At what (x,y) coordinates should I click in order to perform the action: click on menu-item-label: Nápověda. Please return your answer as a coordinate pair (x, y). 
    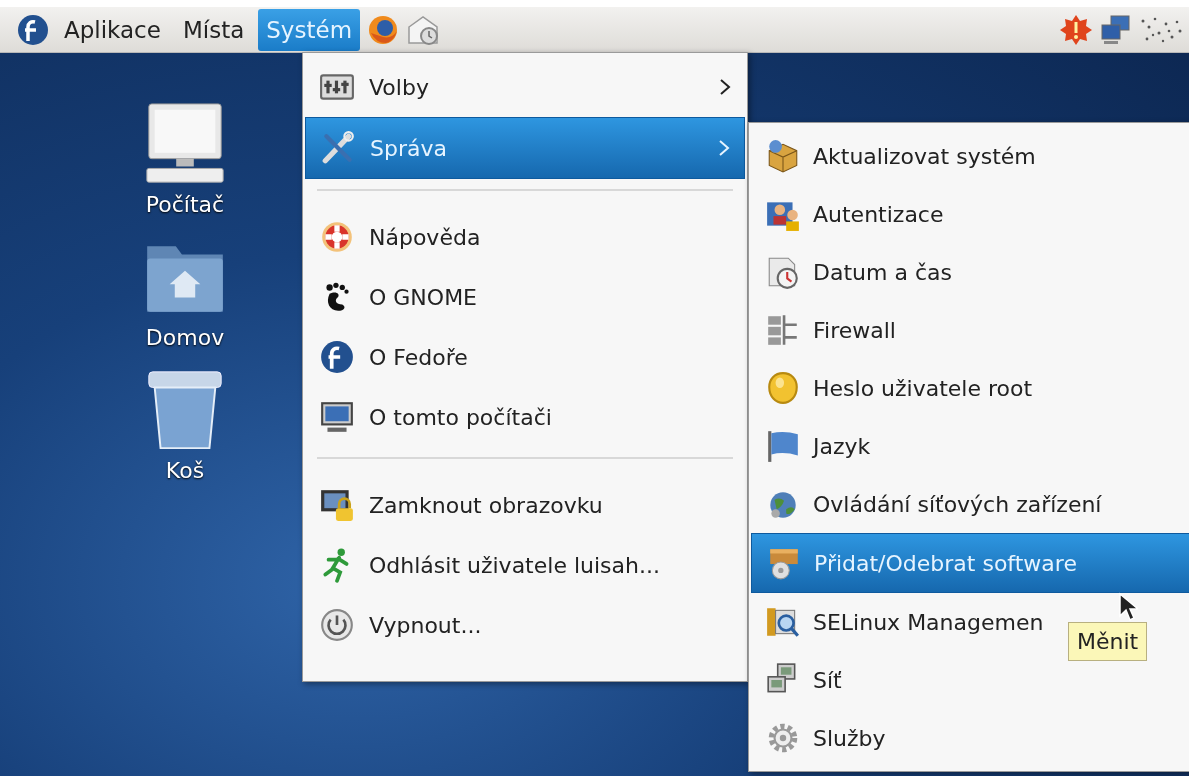
    Looking at the image, I should click on (425, 237).